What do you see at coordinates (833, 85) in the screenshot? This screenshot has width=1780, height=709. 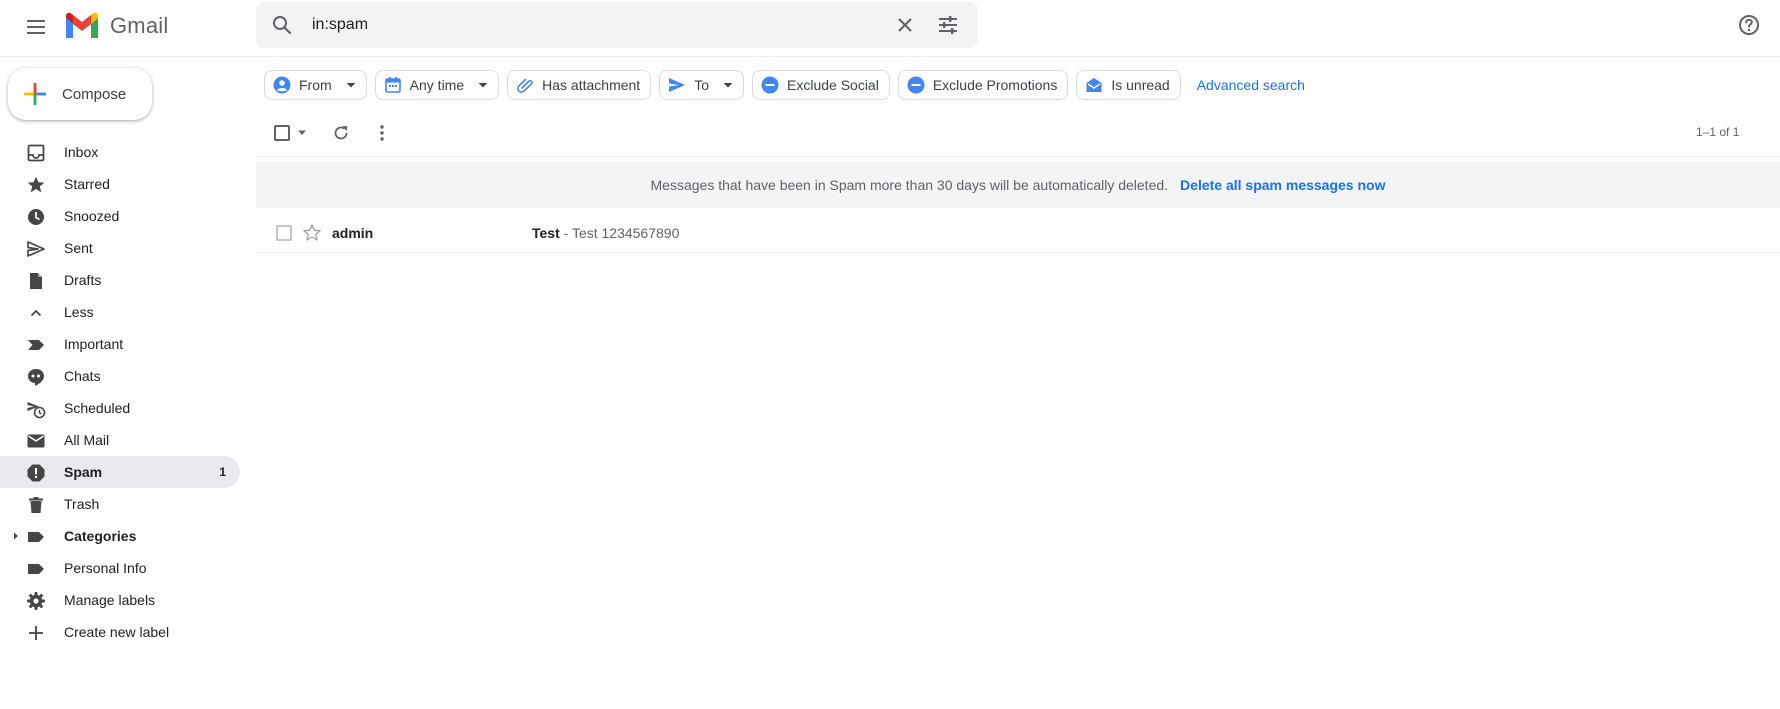 I see `chip-label: Exclude Social` at bounding box center [833, 85].